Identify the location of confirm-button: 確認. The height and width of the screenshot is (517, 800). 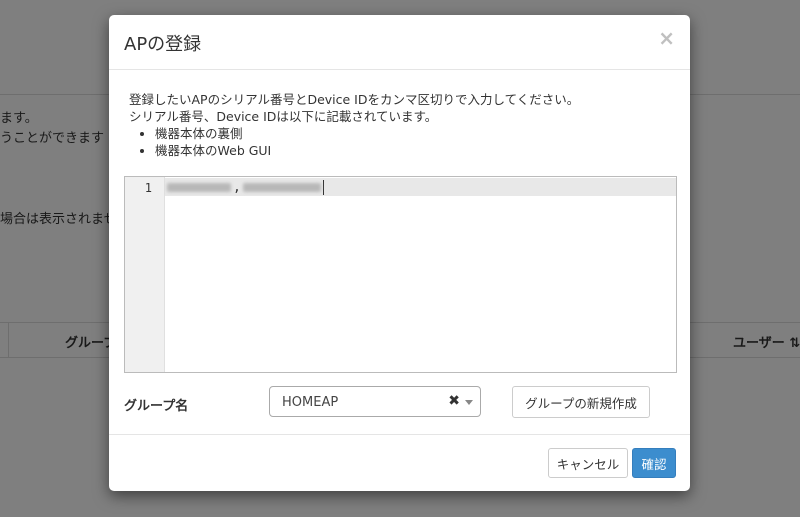
(654, 463).